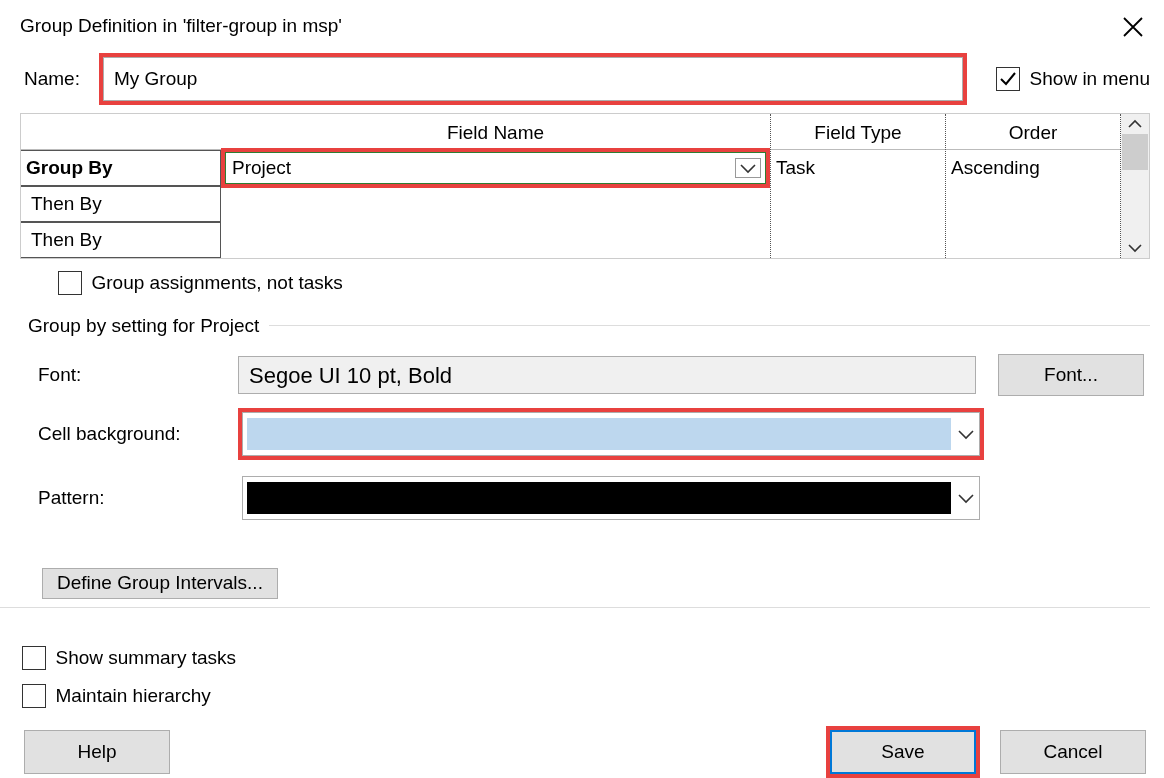 The image size is (1164, 778). What do you see at coordinates (533, 79) in the screenshot?
I see `name-field: My Group` at bounding box center [533, 79].